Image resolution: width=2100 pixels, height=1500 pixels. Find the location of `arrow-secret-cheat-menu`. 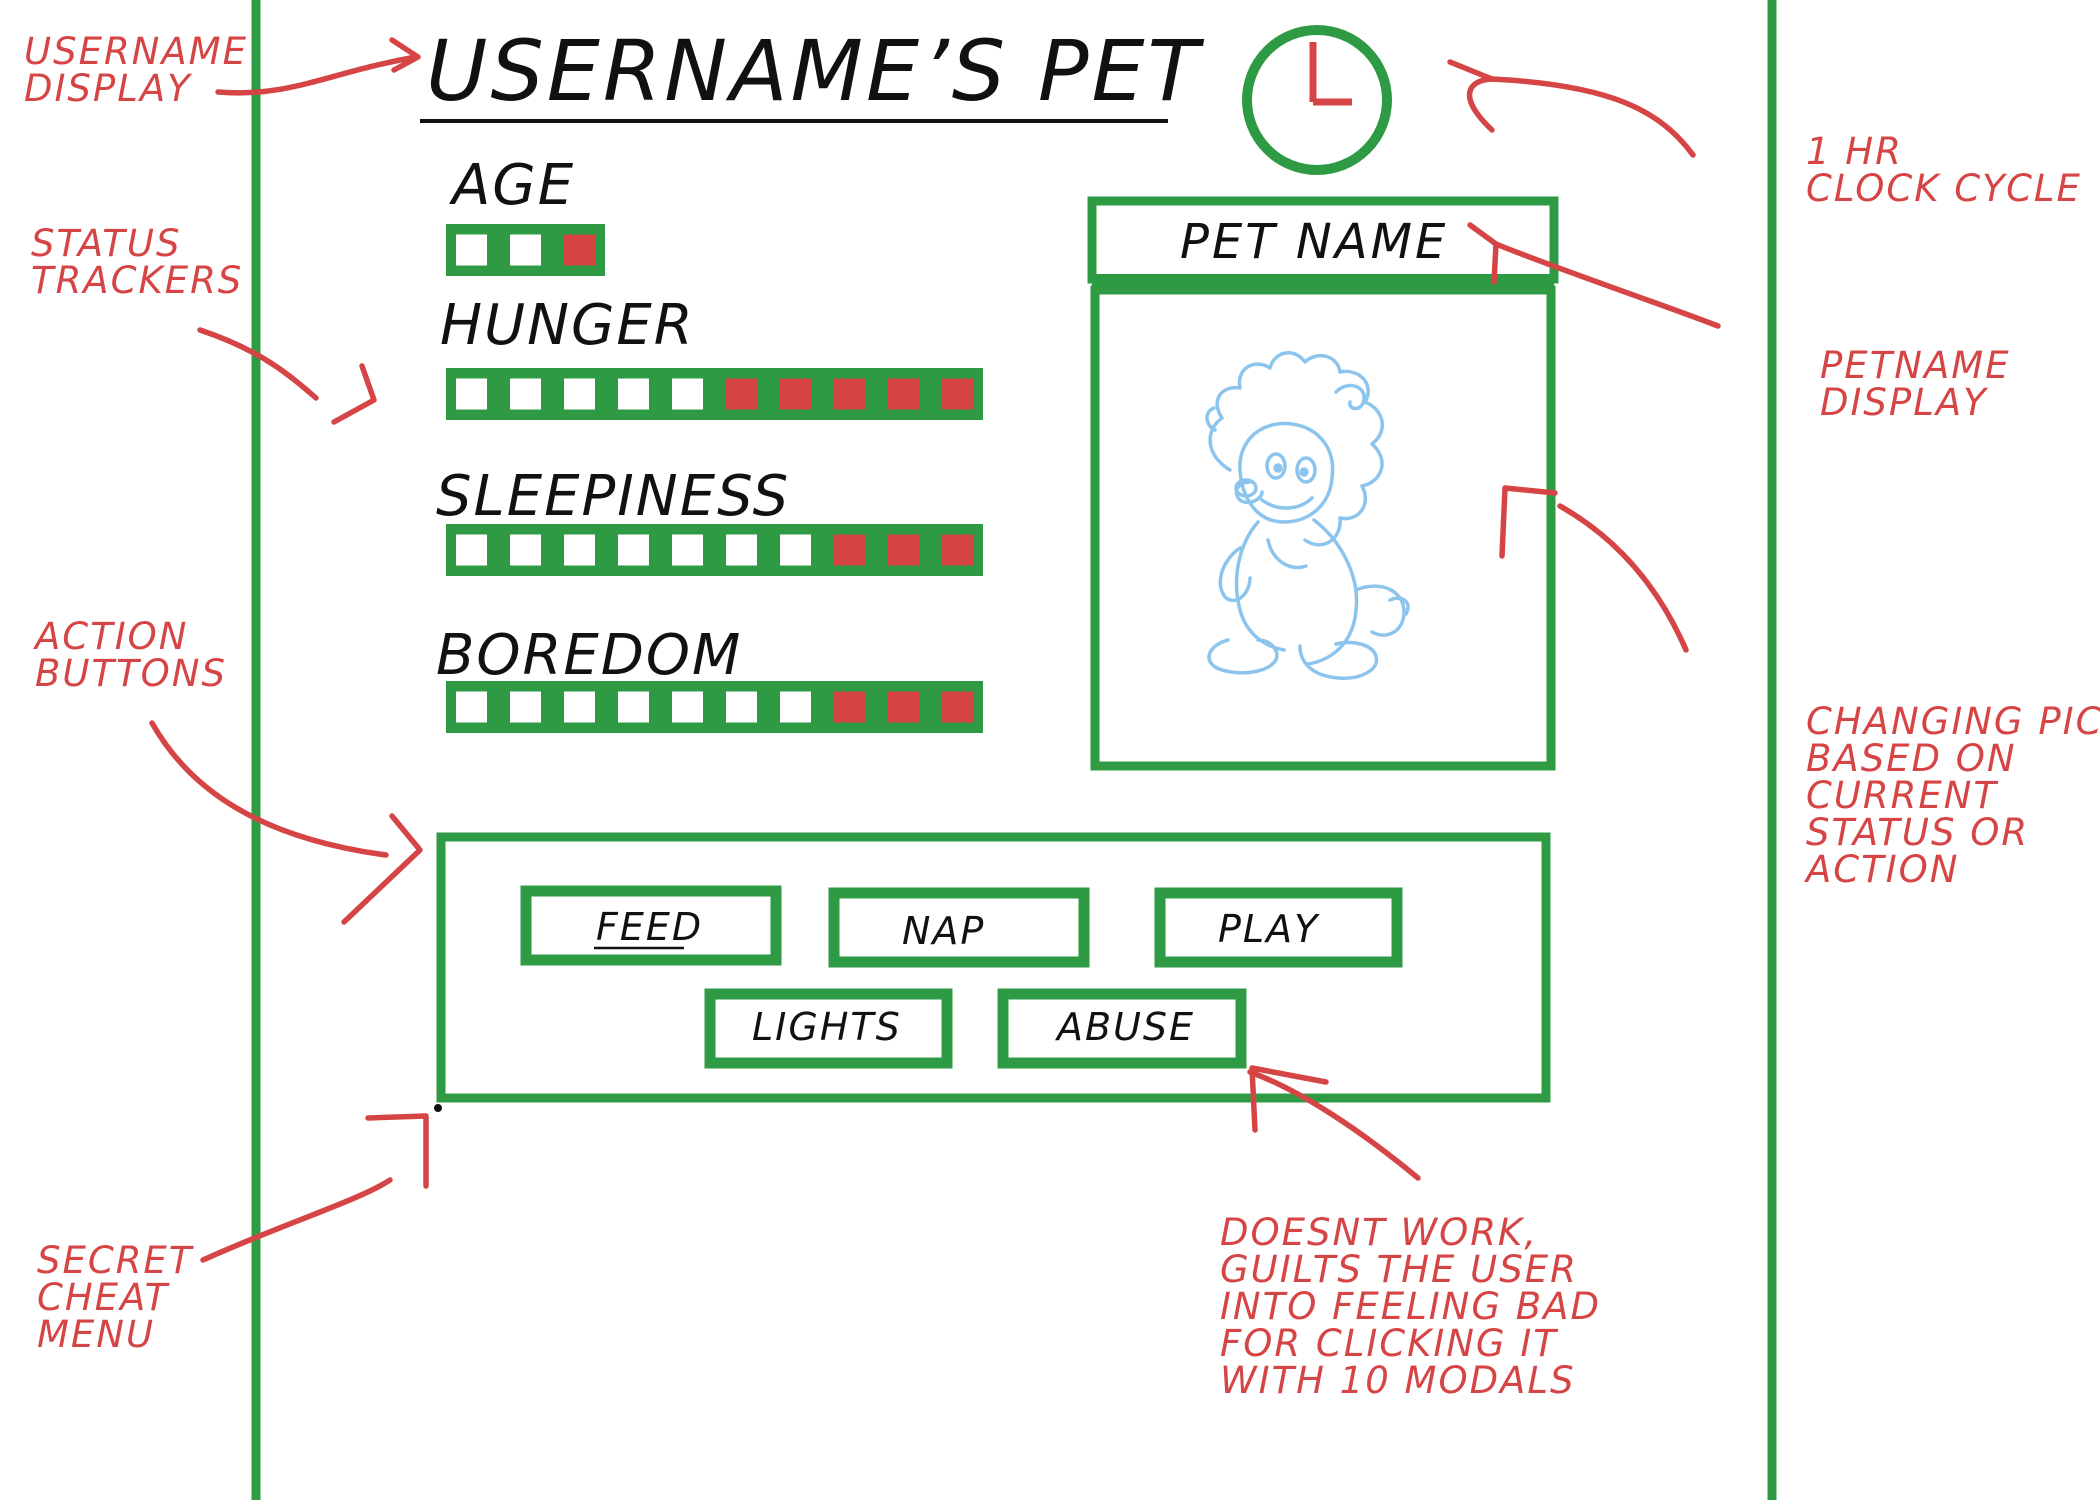

arrow-secret-cheat-menu is located at coordinates (314, 1188).